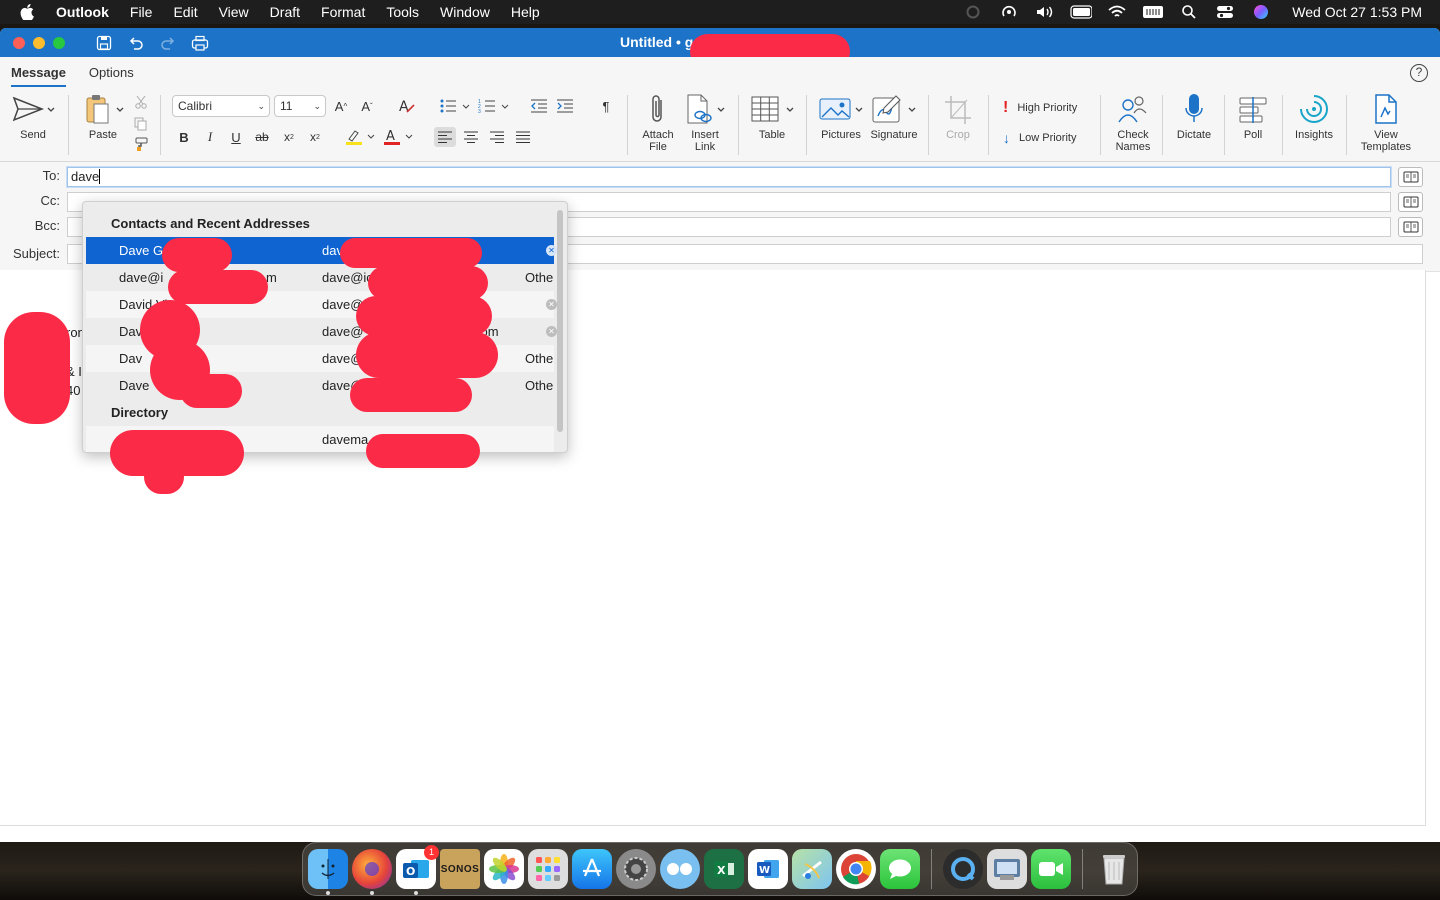 The width and height of the screenshot is (1440, 900). What do you see at coordinates (361, 137) in the screenshot?
I see `highlight-color-icon` at bounding box center [361, 137].